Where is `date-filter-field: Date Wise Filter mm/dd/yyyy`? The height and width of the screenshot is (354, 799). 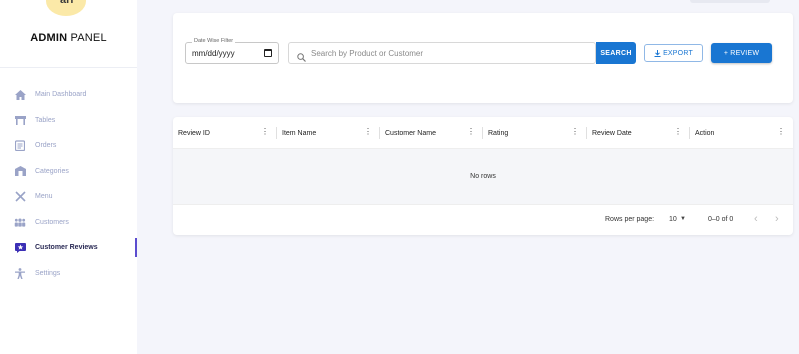 date-filter-field: Date Wise Filter mm/dd/yyyy is located at coordinates (232, 51).